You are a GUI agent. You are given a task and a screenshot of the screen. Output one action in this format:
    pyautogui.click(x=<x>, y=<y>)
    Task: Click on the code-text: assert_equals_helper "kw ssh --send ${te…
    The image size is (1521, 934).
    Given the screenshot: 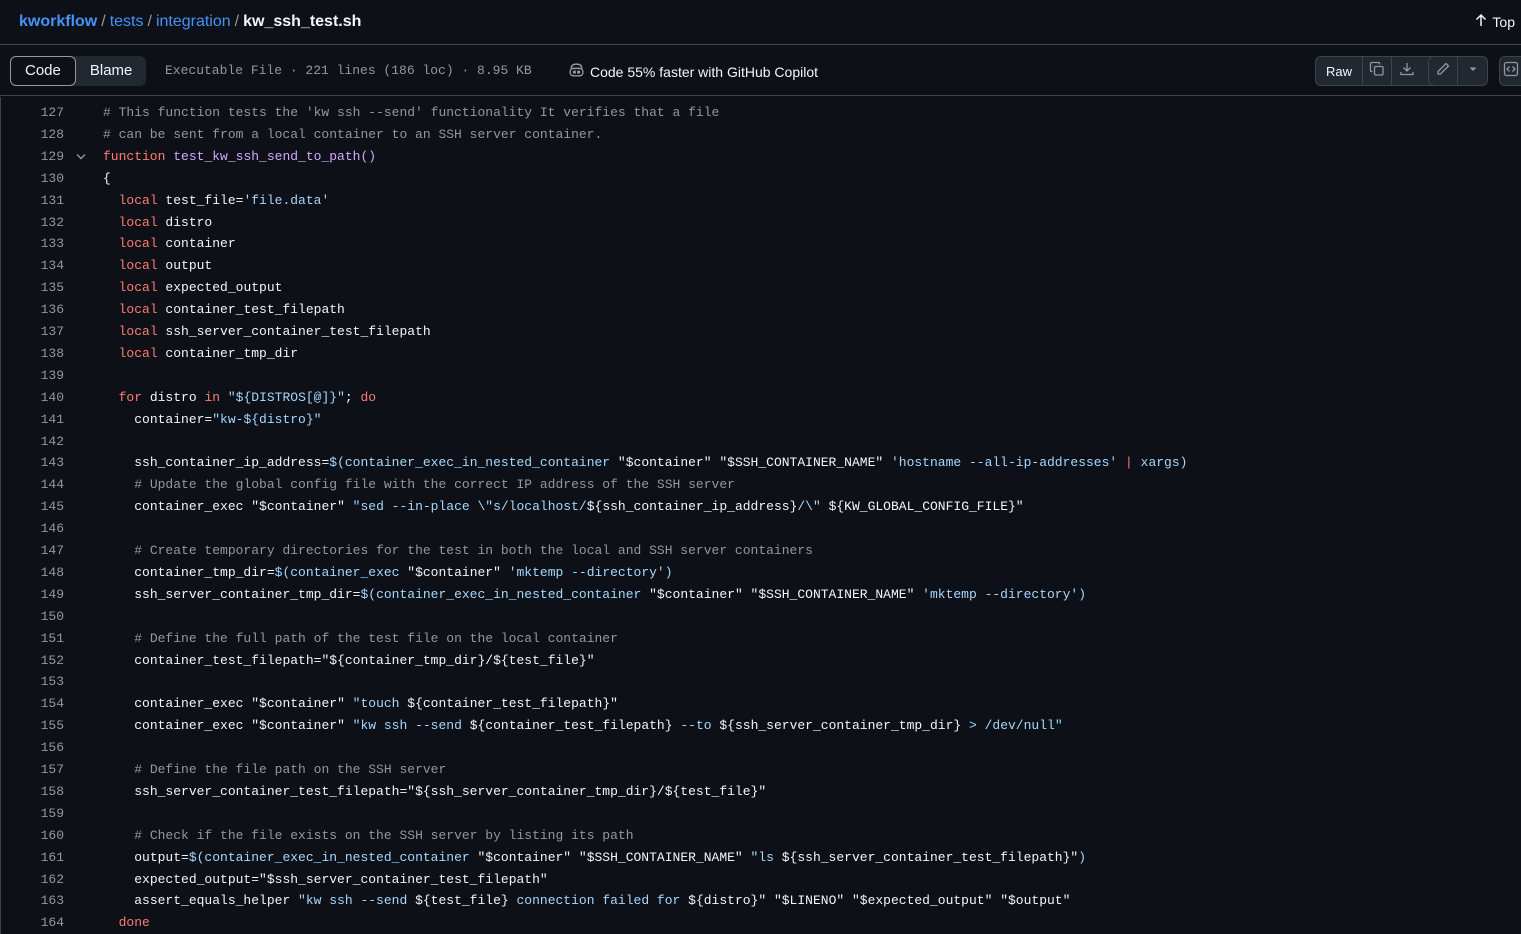 What is the action you would take?
    pyautogui.click(x=586, y=901)
    